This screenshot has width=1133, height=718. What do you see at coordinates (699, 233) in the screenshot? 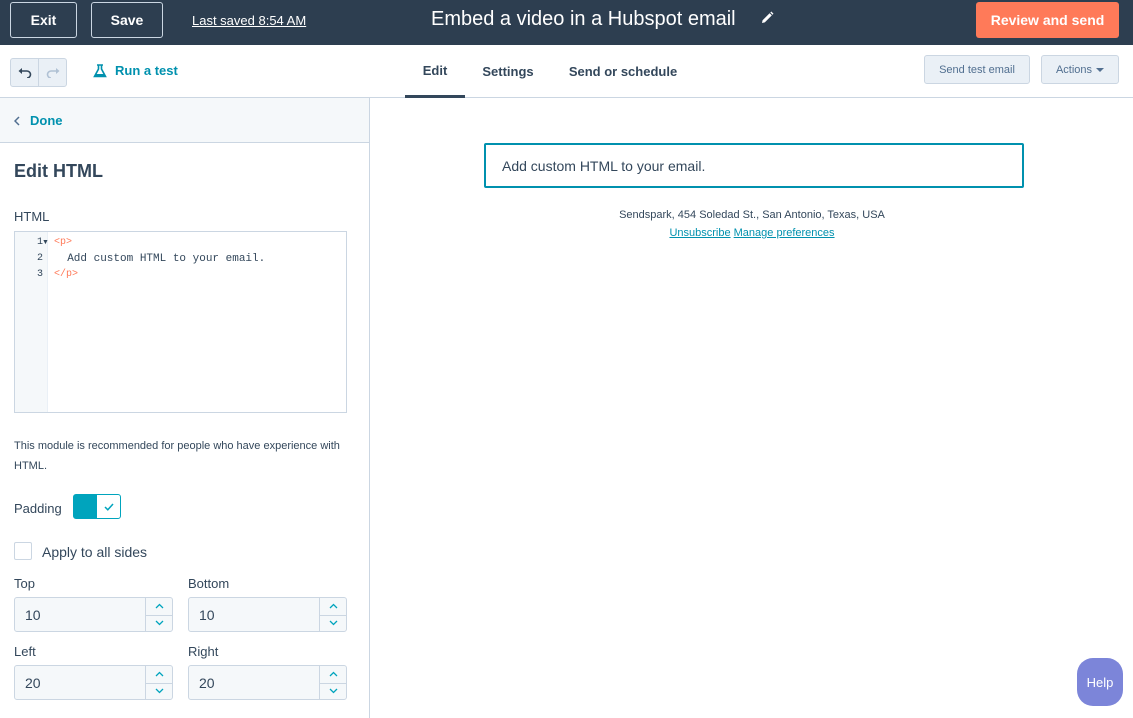
I see `unsubscribe-link: Unsubscribe` at bounding box center [699, 233].